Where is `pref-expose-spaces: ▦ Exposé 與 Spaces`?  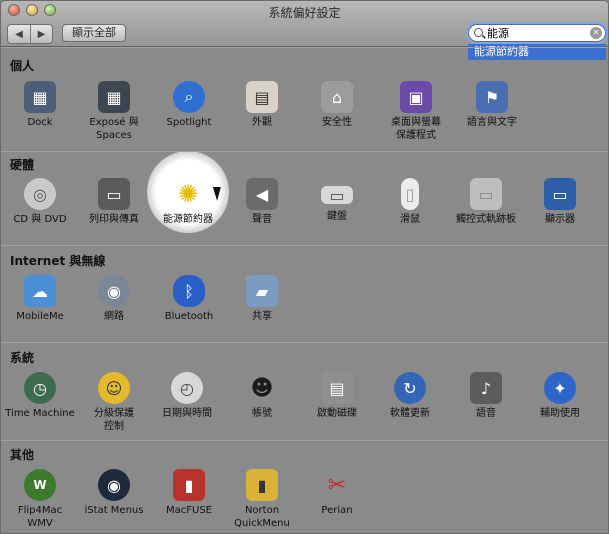 pref-expose-spaces: ▦ Exposé 與 Spaces is located at coordinates (114, 111).